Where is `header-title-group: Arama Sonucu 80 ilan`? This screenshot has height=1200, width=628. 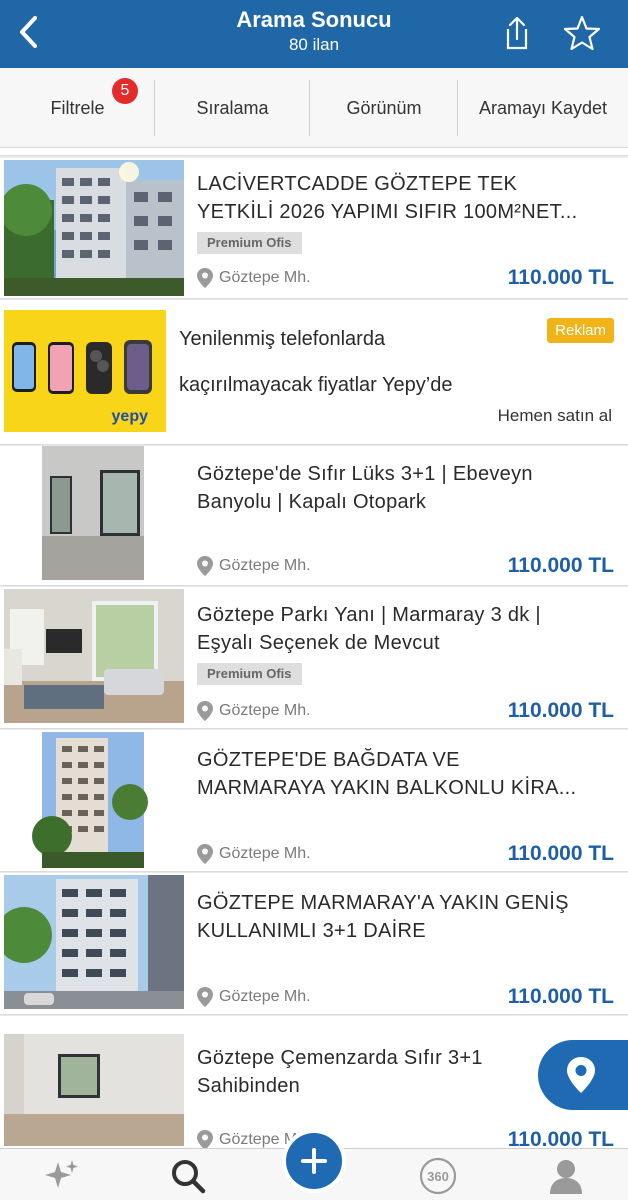
header-title-group: Arama Sonucu 80 ilan is located at coordinates (314, 31).